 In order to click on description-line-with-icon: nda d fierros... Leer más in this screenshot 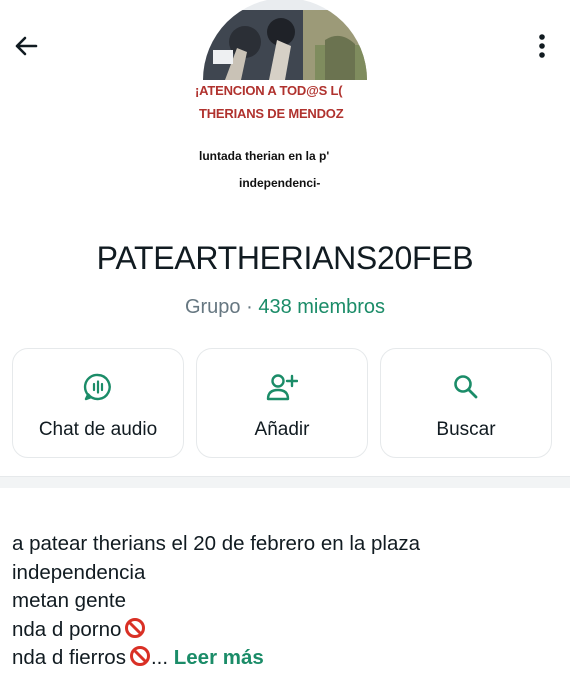, I will do `click(287, 658)`.